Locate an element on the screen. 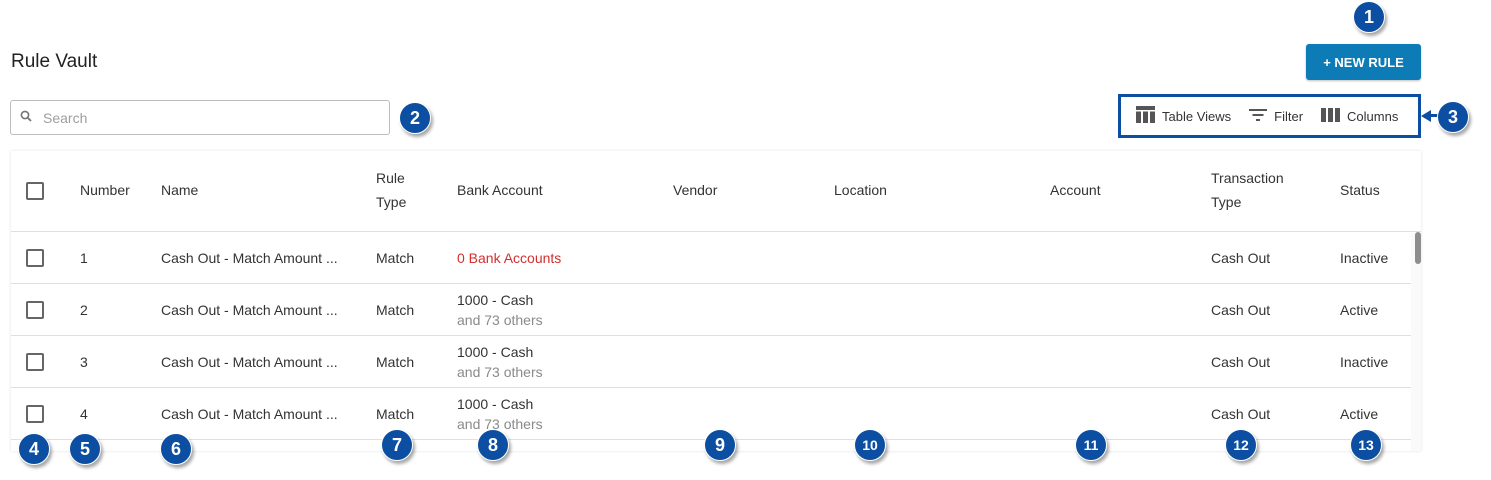 The width and height of the screenshot is (1491, 480). callout-9: 9 is located at coordinates (720, 445).